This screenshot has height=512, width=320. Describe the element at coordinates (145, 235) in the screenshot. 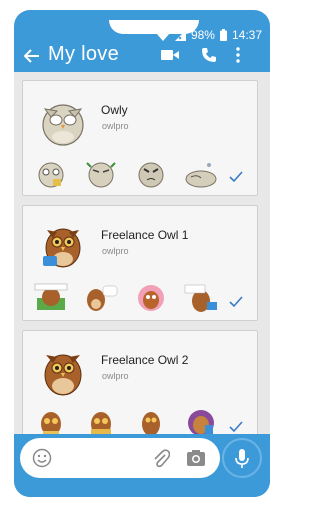

I see `pack-name: Freelance Owl 1` at that location.